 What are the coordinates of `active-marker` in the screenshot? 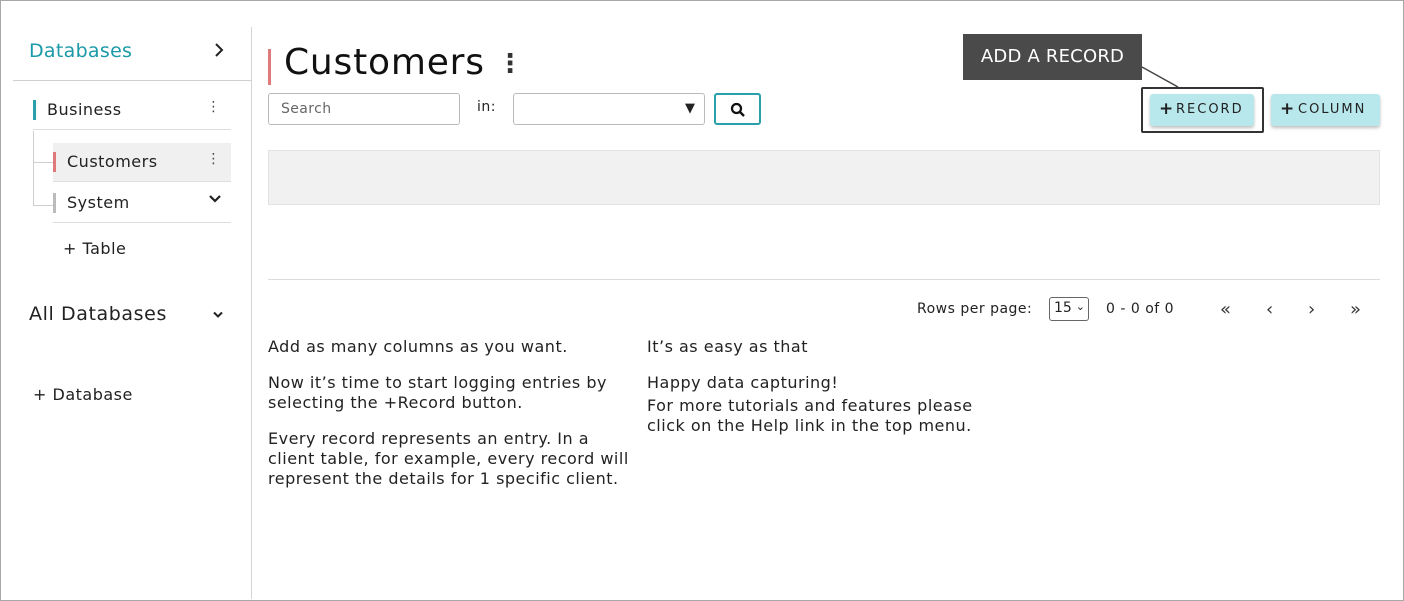 It's located at (54, 162).